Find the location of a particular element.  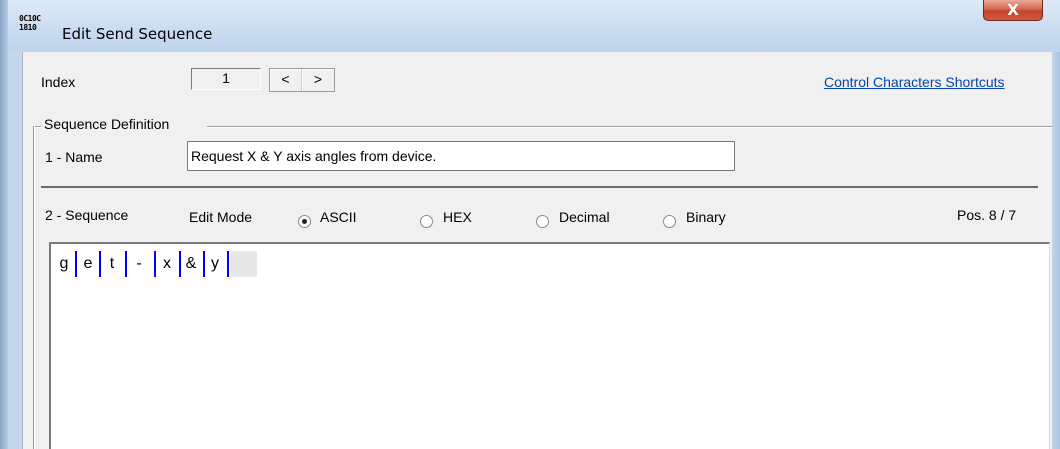

radio-ascii is located at coordinates (304, 221).